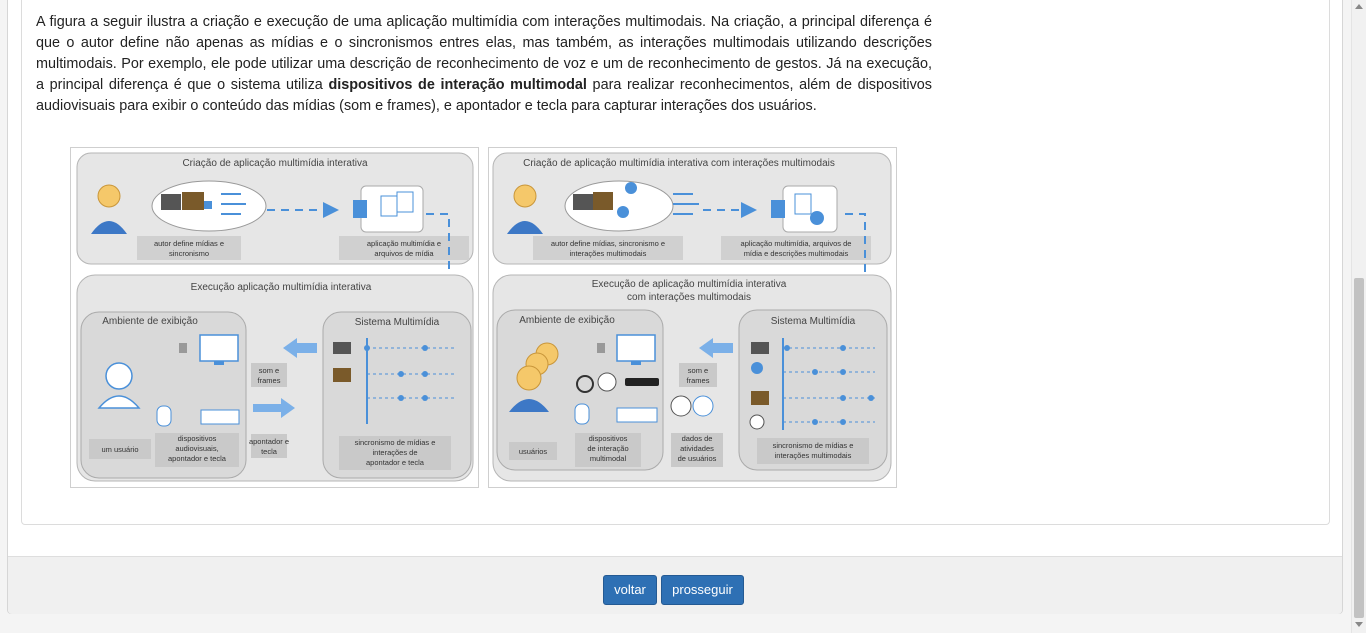 The image size is (1366, 633). I want to click on vertical-scrollbar, so click(1358, 316).